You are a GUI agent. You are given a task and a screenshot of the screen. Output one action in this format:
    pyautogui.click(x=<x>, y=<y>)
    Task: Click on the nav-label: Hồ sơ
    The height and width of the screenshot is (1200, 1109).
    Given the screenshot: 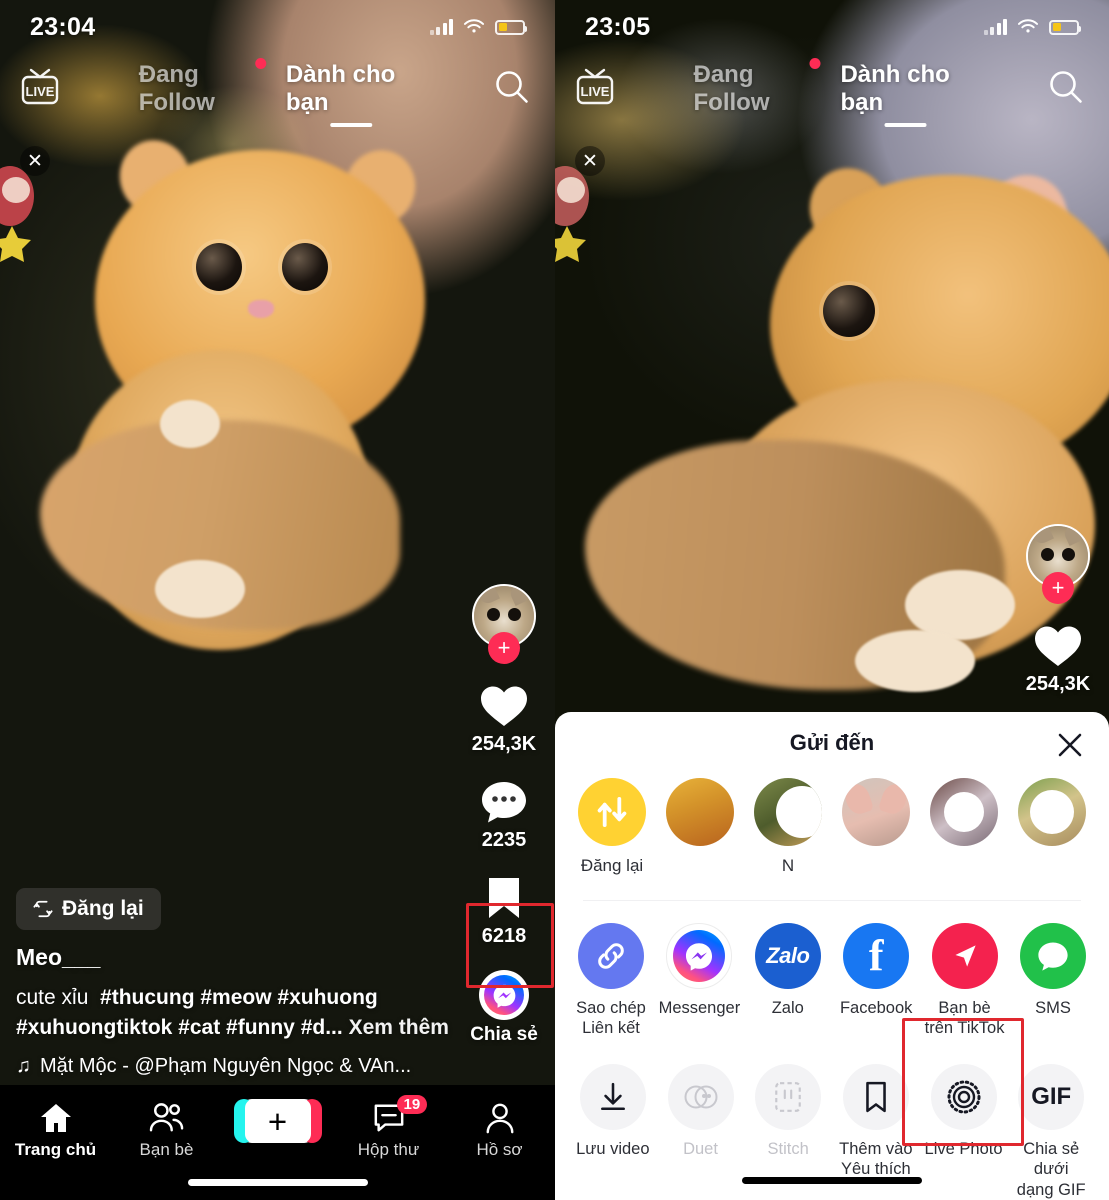 What is the action you would take?
    pyautogui.click(x=499, y=1149)
    